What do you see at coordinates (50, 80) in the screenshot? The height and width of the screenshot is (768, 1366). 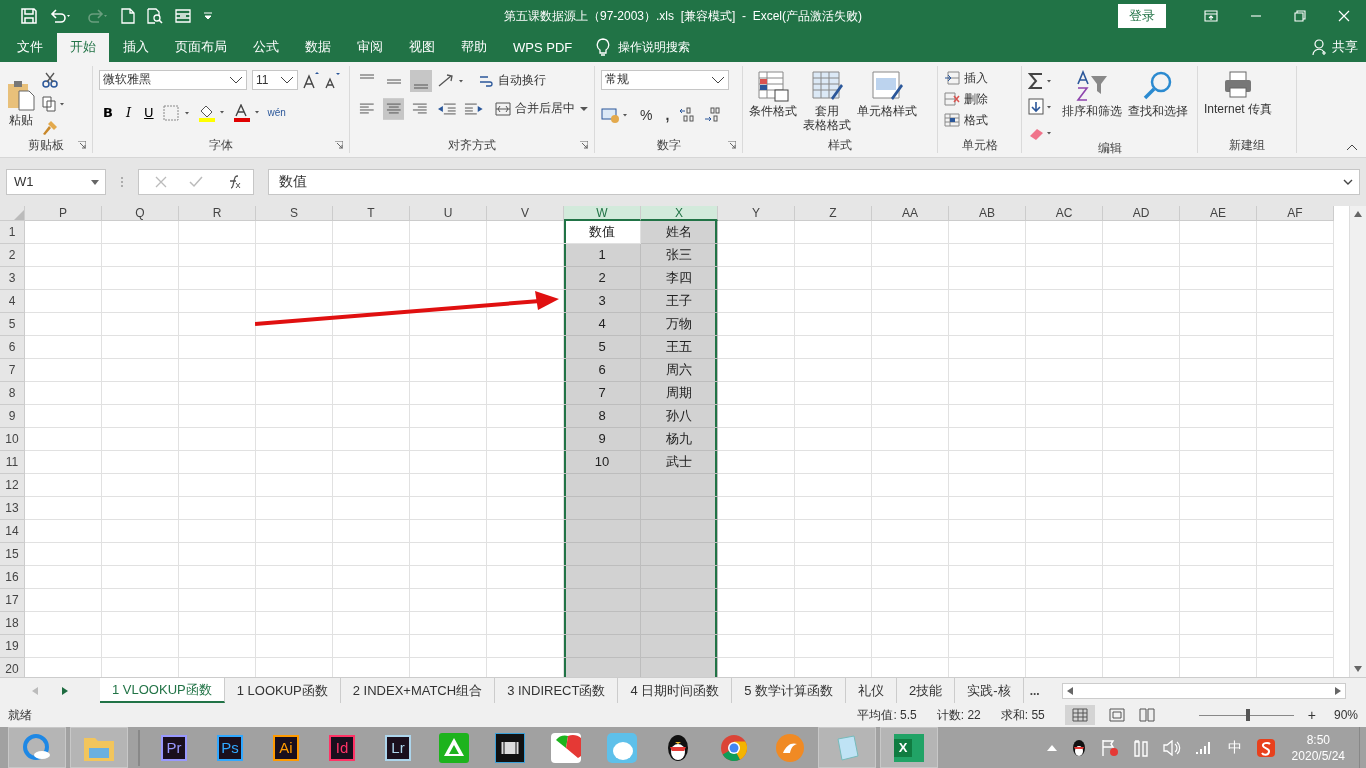 I see `cut-icon` at bounding box center [50, 80].